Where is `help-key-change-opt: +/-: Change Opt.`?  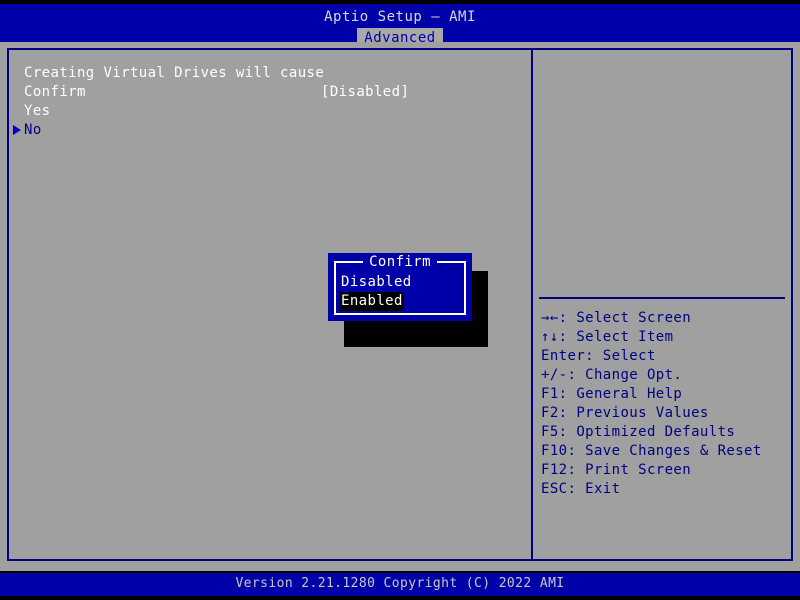
help-key-change-opt: +/-: Change Opt. is located at coordinates (612, 375).